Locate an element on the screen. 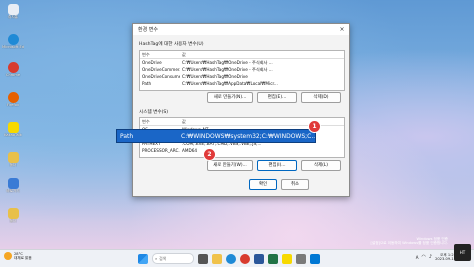 This screenshot has height=267, width=474. wifi-icon: ◠ is located at coordinates (424, 257).